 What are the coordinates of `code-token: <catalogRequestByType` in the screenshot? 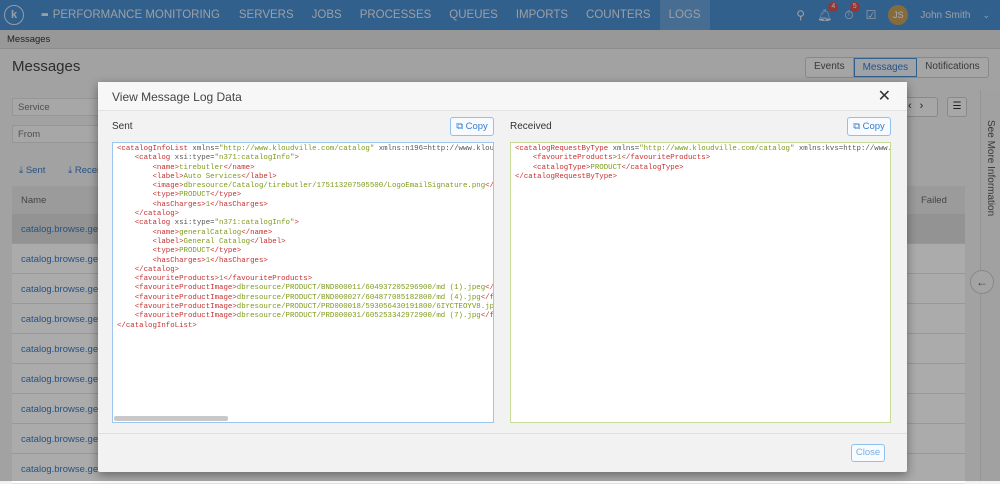 It's located at (562, 149).